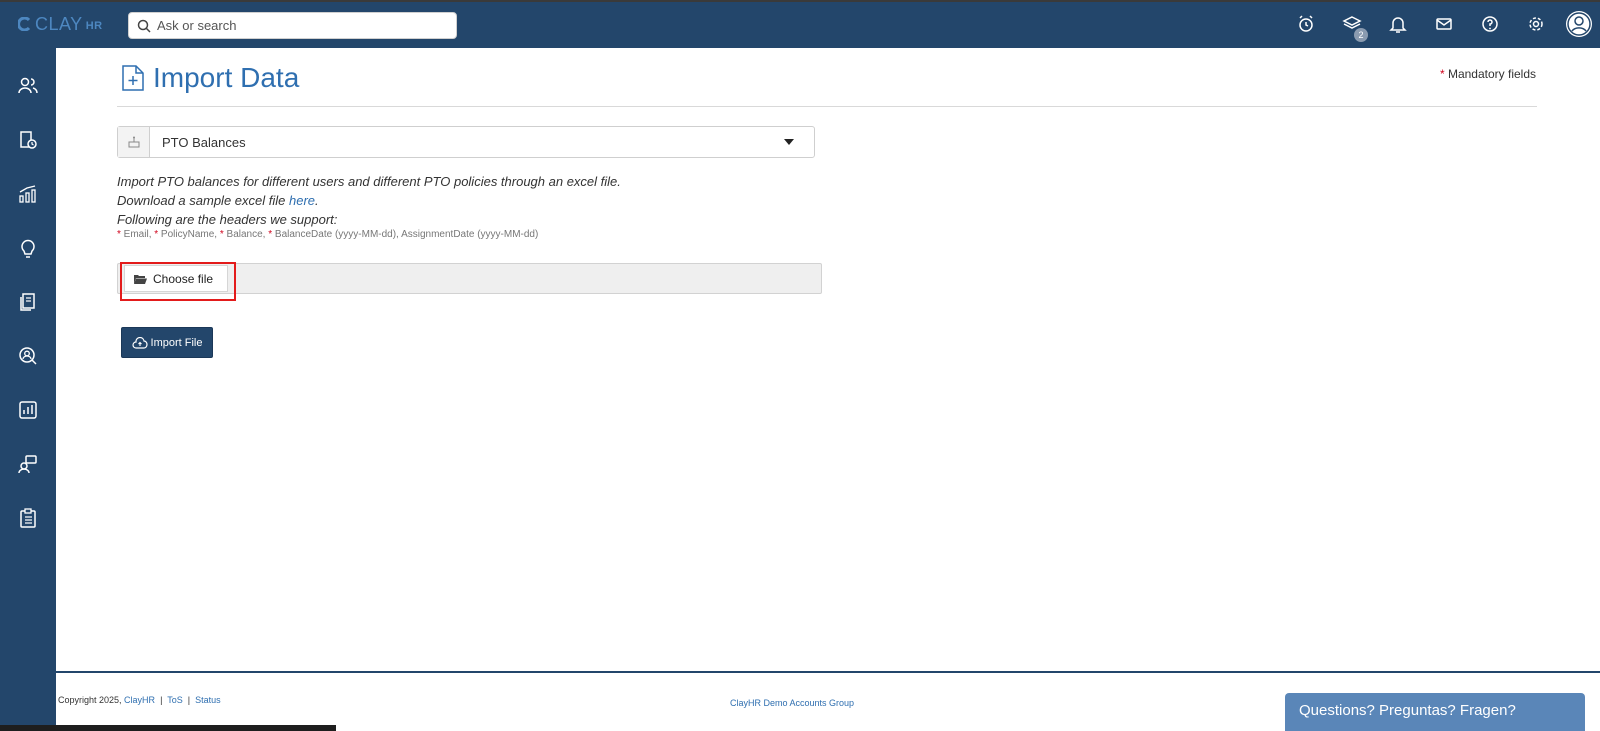 This screenshot has width=1600, height=731. Describe the element at coordinates (28, 302) in the screenshot. I see `documents-icon` at that location.